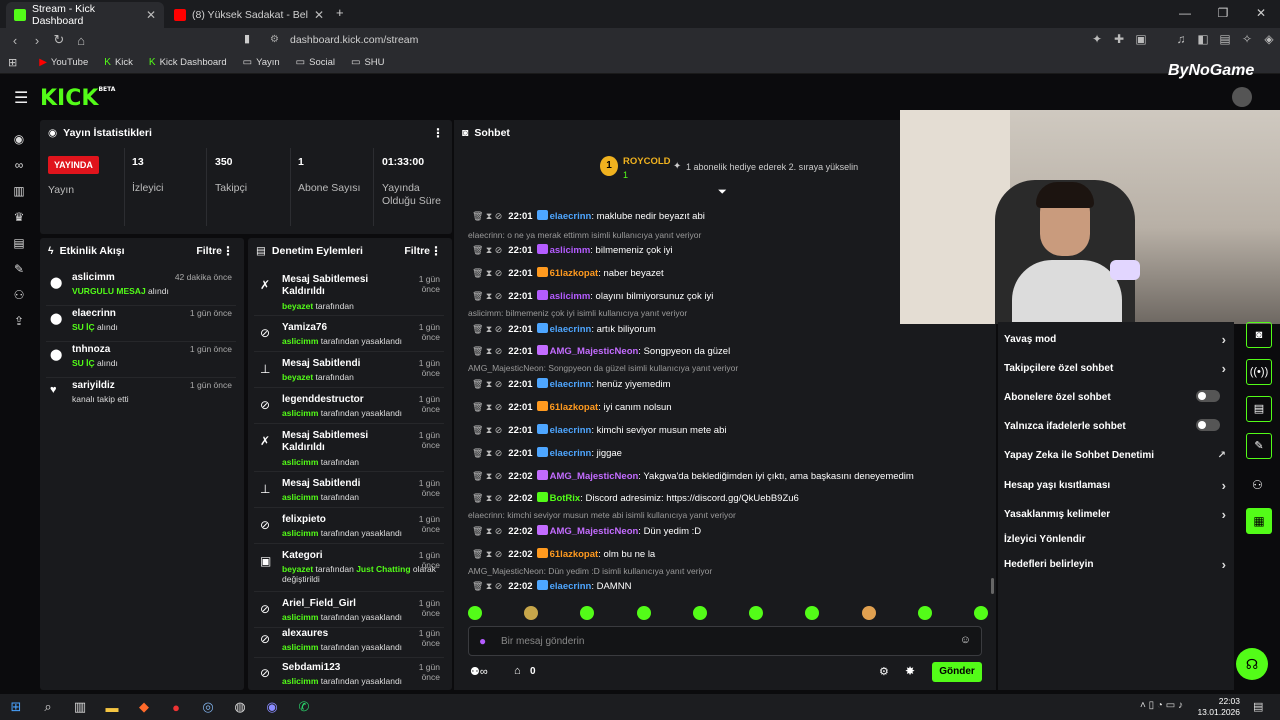 Image resolution: width=1280 pixels, height=720 pixels. What do you see at coordinates (1247, 39) in the screenshot?
I see `ai-icon: ✧` at bounding box center [1247, 39].